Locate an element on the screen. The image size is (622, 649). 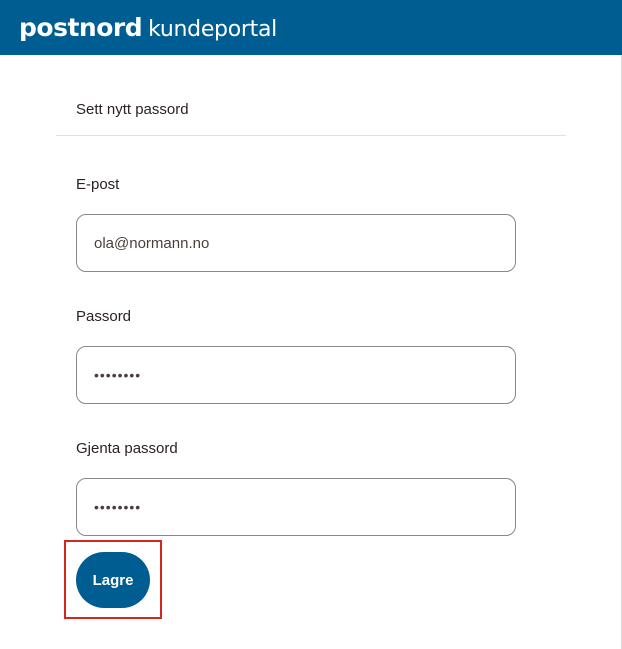
brand-subtitle: kundeportal is located at coordinates (212, 29).